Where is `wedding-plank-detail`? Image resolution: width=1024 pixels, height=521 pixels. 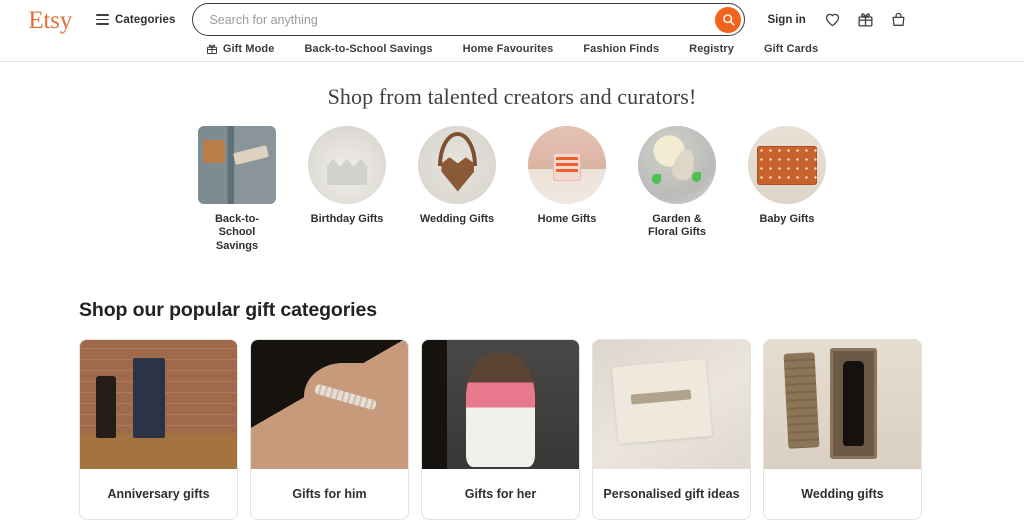 wedding-plank-detail is located at coordinates (801, 401).